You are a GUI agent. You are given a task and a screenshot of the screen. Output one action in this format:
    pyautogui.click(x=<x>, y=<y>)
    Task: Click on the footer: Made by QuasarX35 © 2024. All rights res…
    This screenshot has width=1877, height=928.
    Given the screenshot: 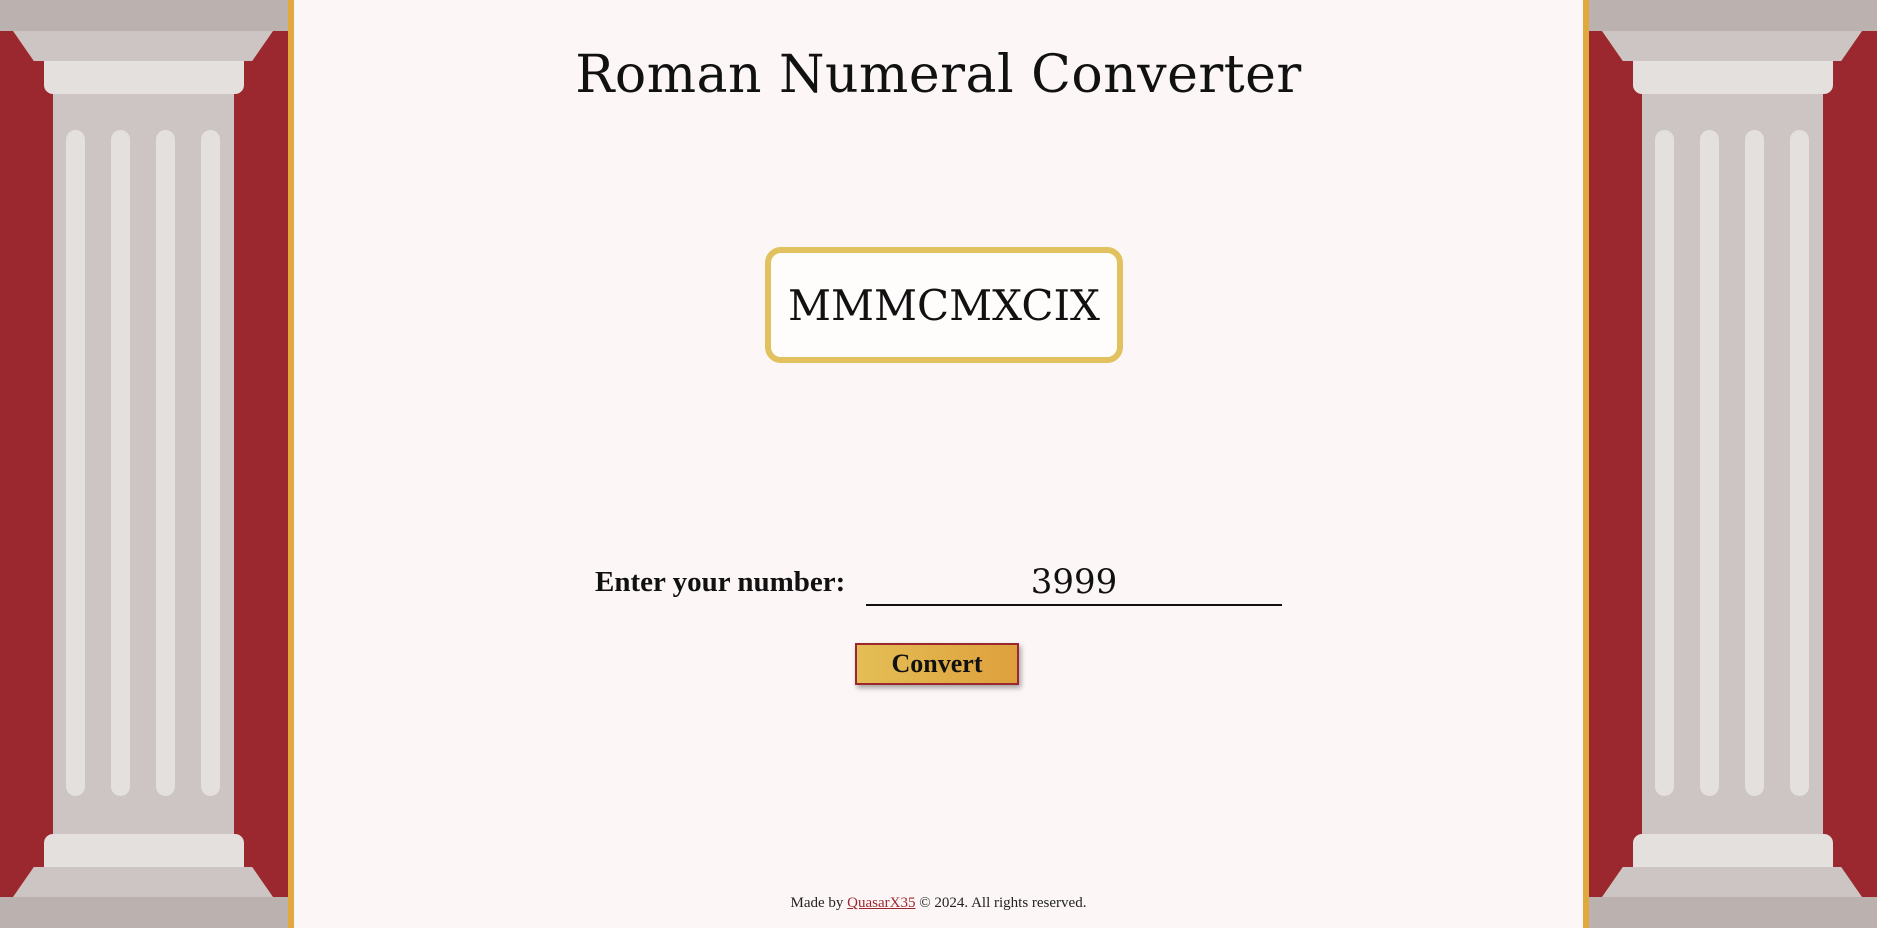 What is the action you would take?
    pyautogui.click(x=938, y=903)
    